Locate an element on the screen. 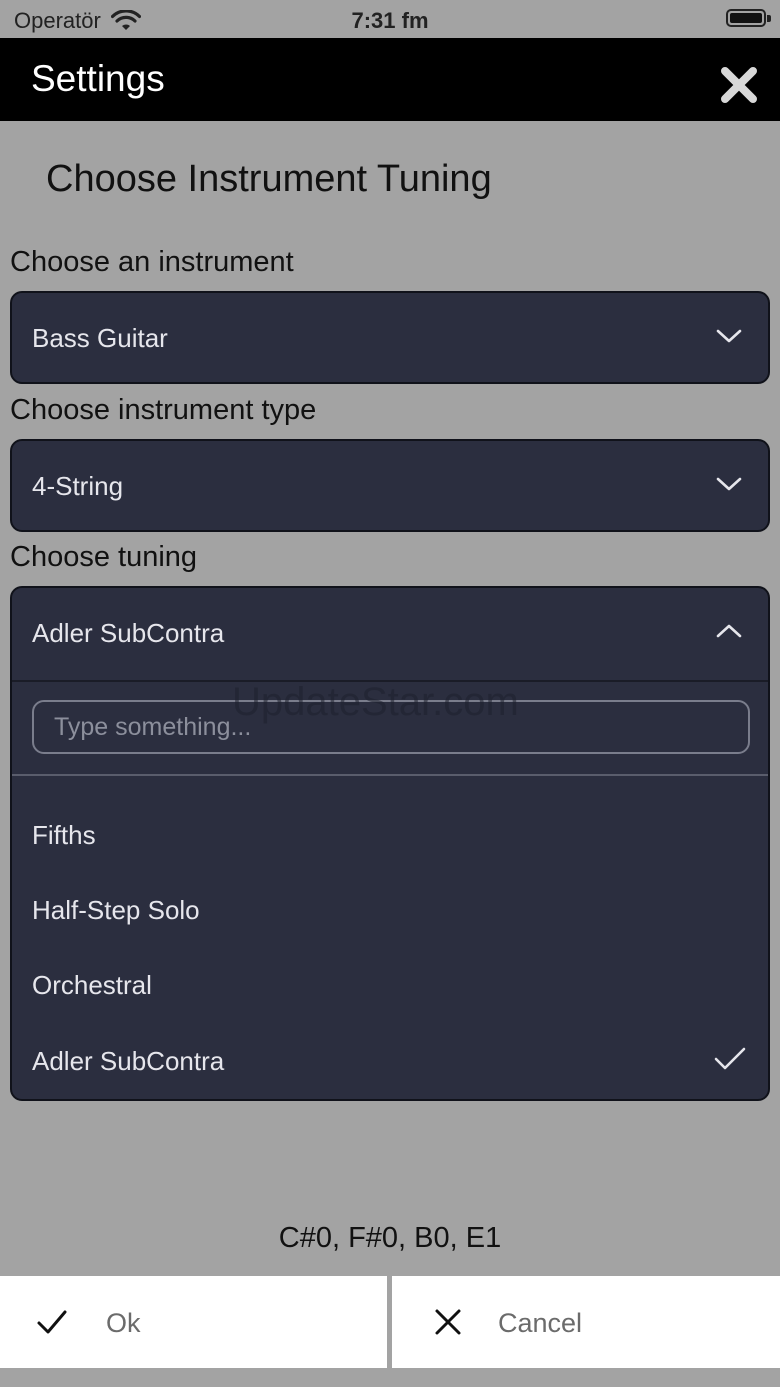  cancel-button: Cancel is located at coordinates (586, 1322).